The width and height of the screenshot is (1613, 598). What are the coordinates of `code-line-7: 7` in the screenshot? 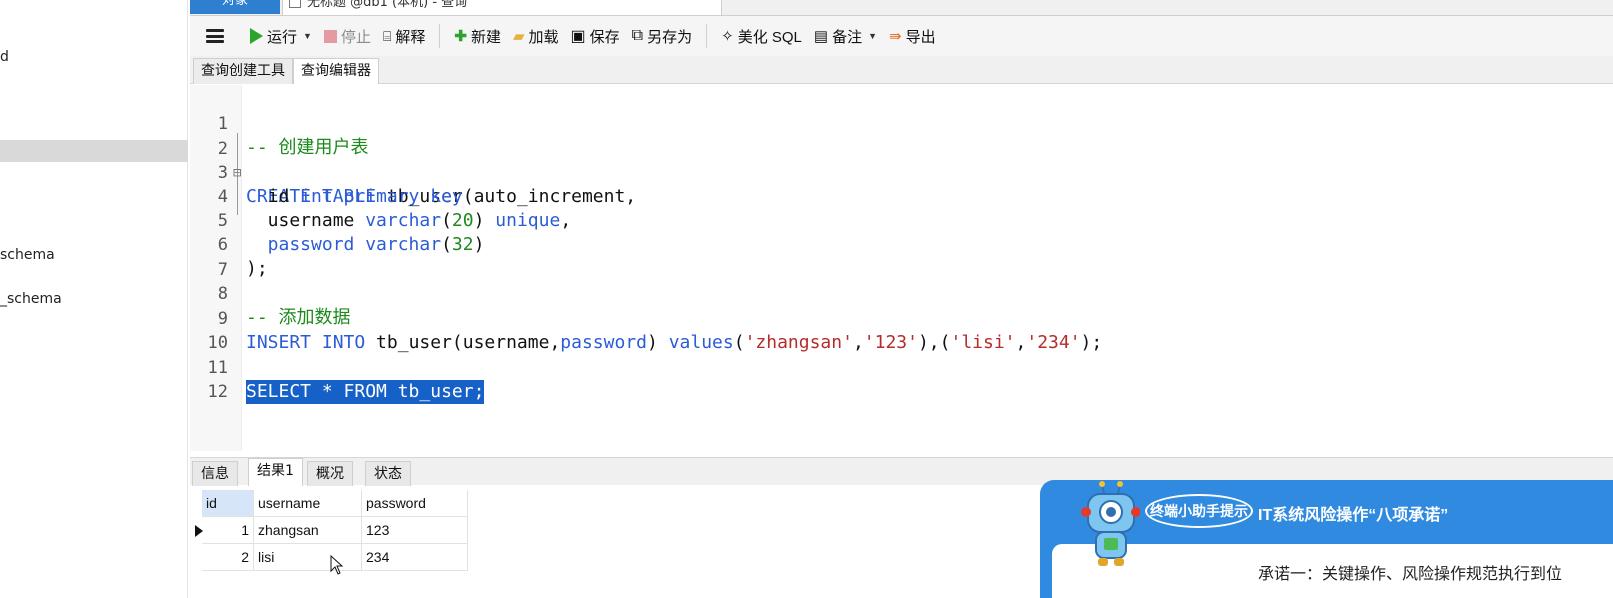 It's located at (901, 257).